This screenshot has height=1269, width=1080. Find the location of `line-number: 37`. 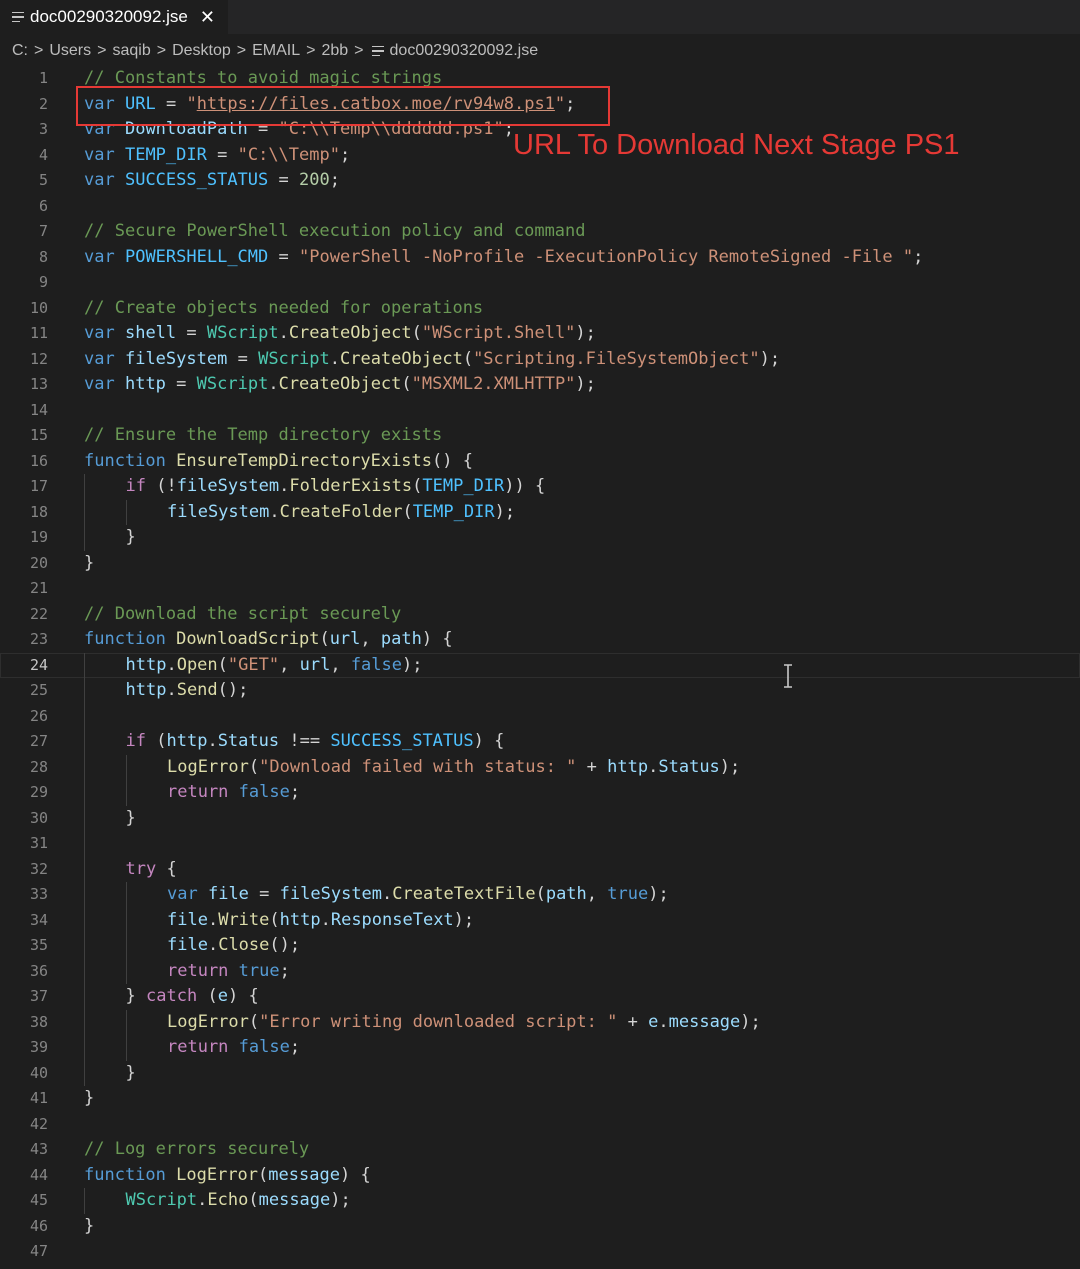

line-number: 37 is located at coordinates (38, 996).